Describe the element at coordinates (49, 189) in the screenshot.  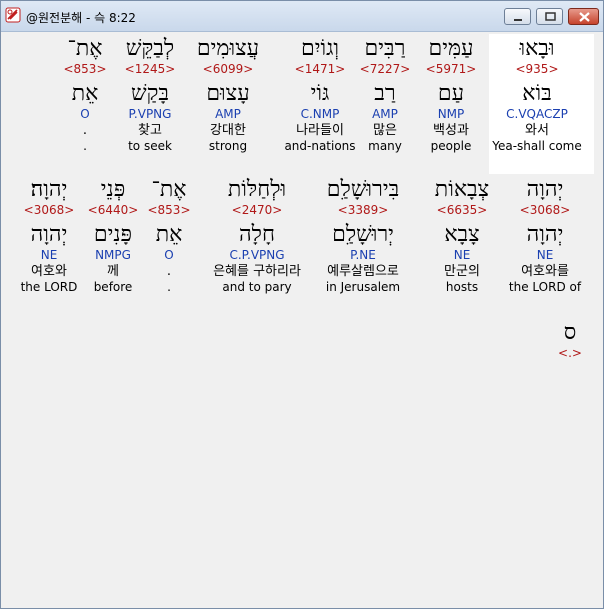
I see `hebrew-word: יְהוָה׃` at that location.